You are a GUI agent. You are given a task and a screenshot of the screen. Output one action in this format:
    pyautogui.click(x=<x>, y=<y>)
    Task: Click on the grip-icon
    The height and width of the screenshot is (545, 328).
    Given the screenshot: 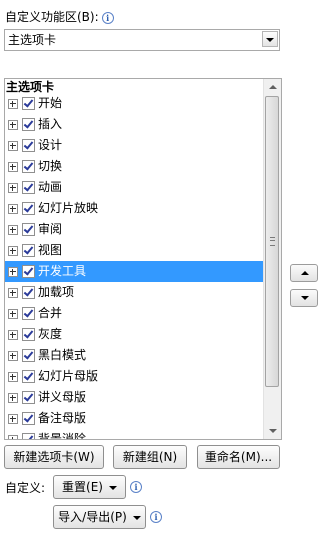 What is the action you would take?
    pyautogui.click(x=272, y=241)
    